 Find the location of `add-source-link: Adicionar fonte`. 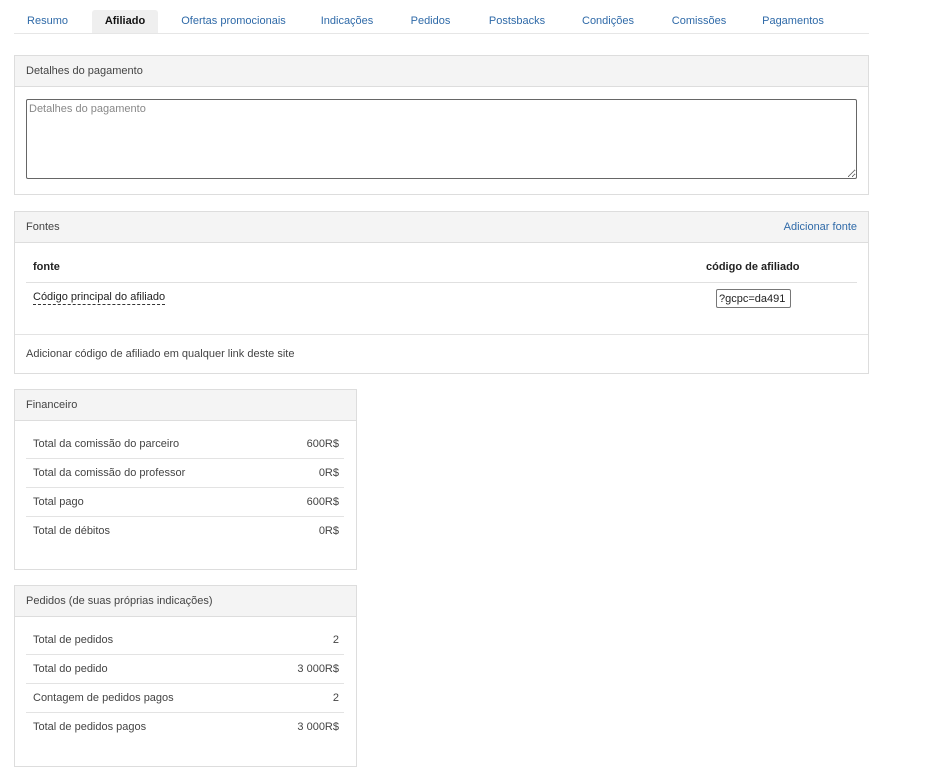

add-source-link: Adicionar fonte is located at coordinates (820, 227).